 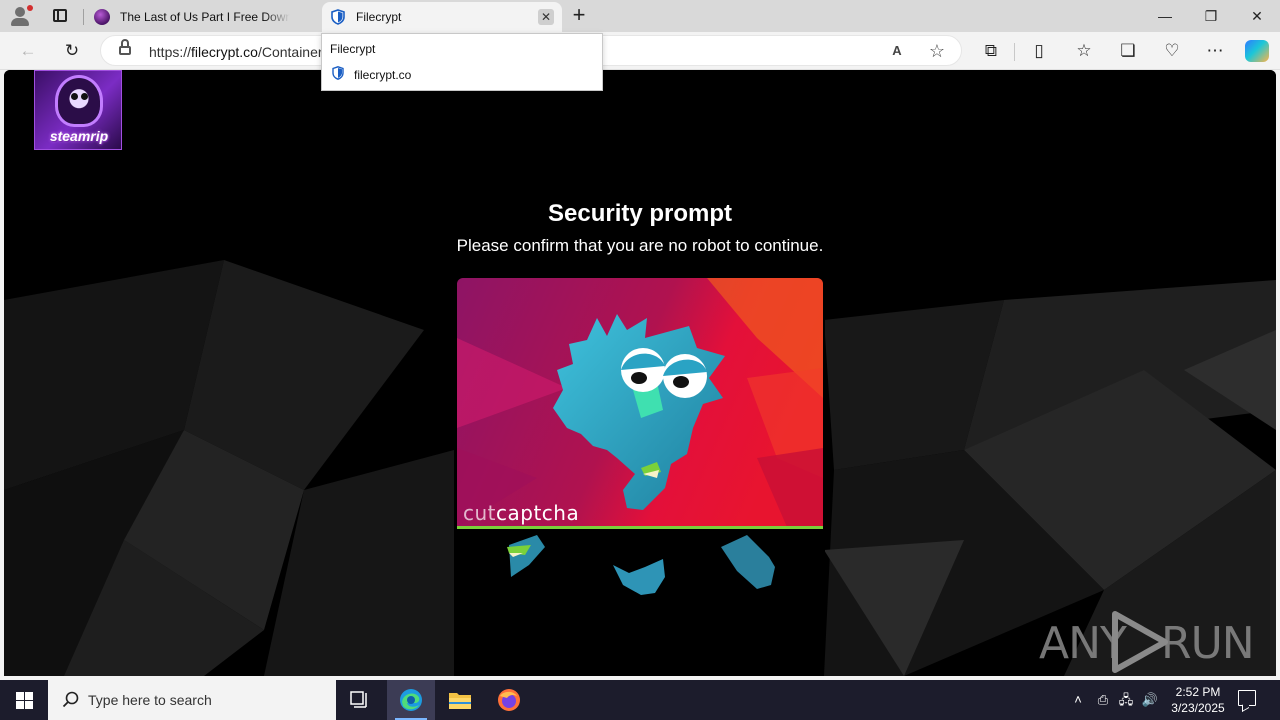 What do you see at coordinates (521, 513) in the screenshot?
I see `cutcaptcha-brand: cutcaptcha` at bounding box center [521, 513].